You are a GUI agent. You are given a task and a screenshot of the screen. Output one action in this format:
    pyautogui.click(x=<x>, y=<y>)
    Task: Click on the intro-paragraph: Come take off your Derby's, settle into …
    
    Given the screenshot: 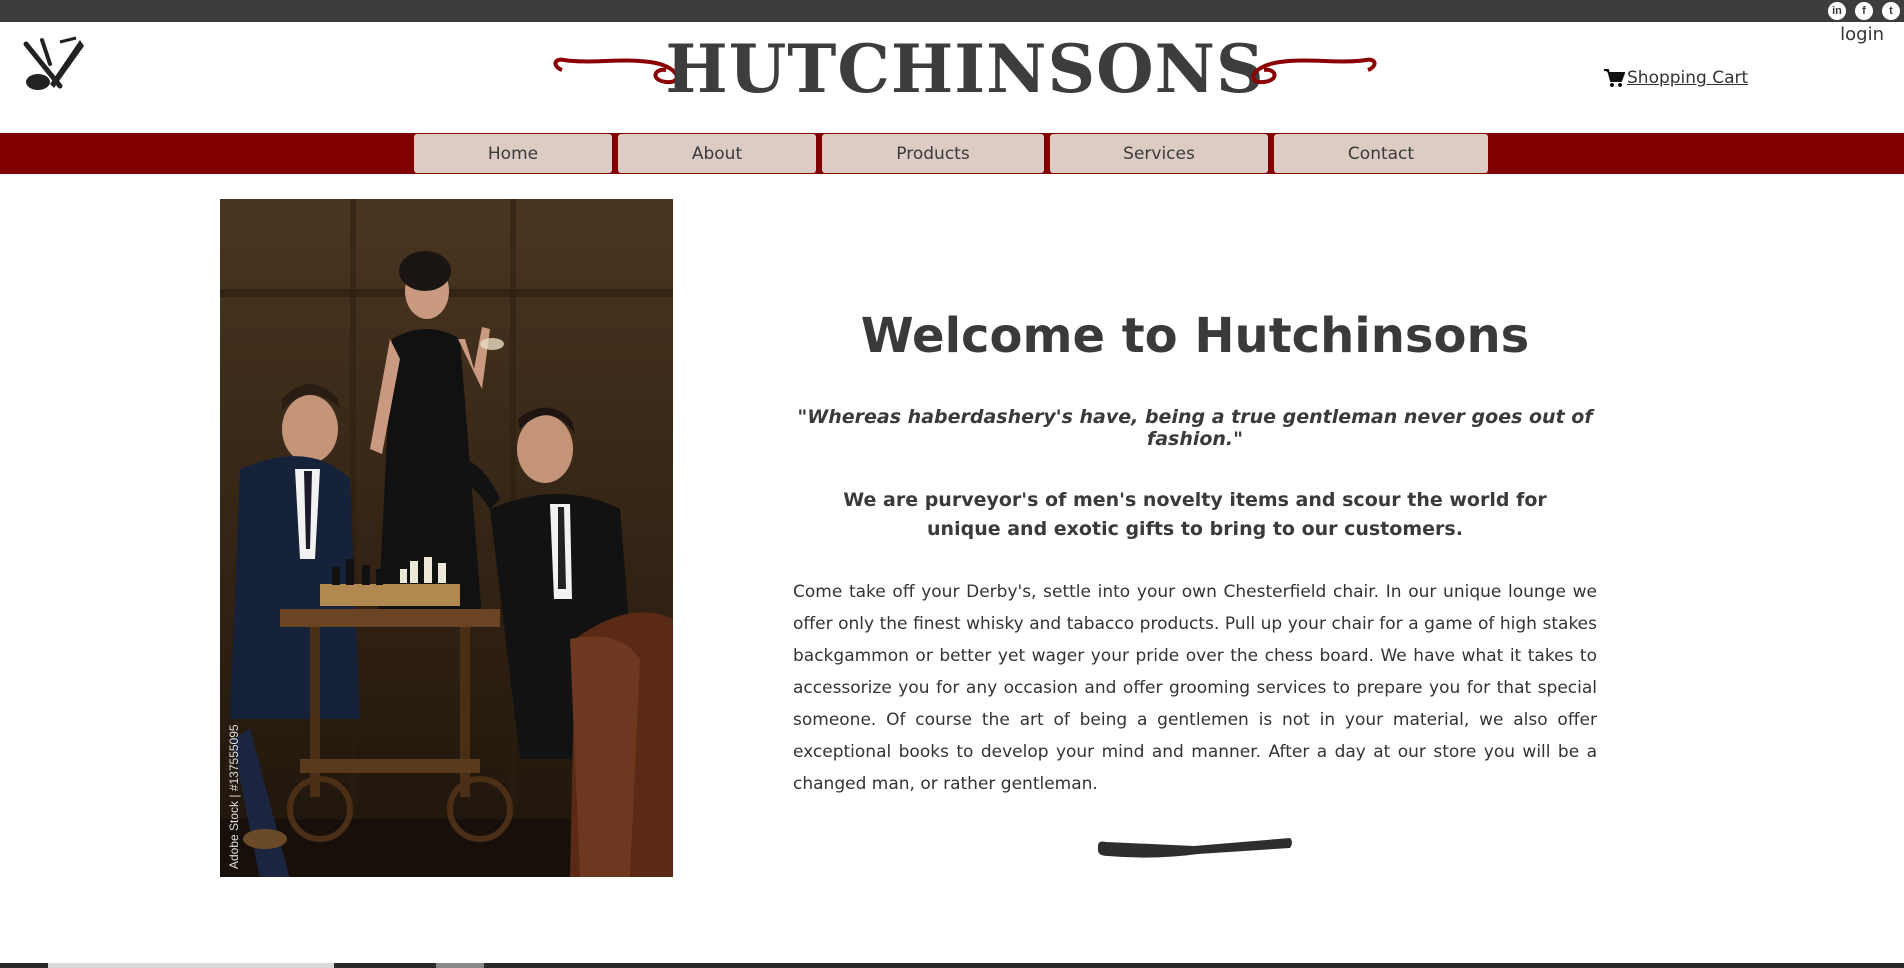 What is the action you would take?
    pyautogui.click(x=1195, y=688)
    